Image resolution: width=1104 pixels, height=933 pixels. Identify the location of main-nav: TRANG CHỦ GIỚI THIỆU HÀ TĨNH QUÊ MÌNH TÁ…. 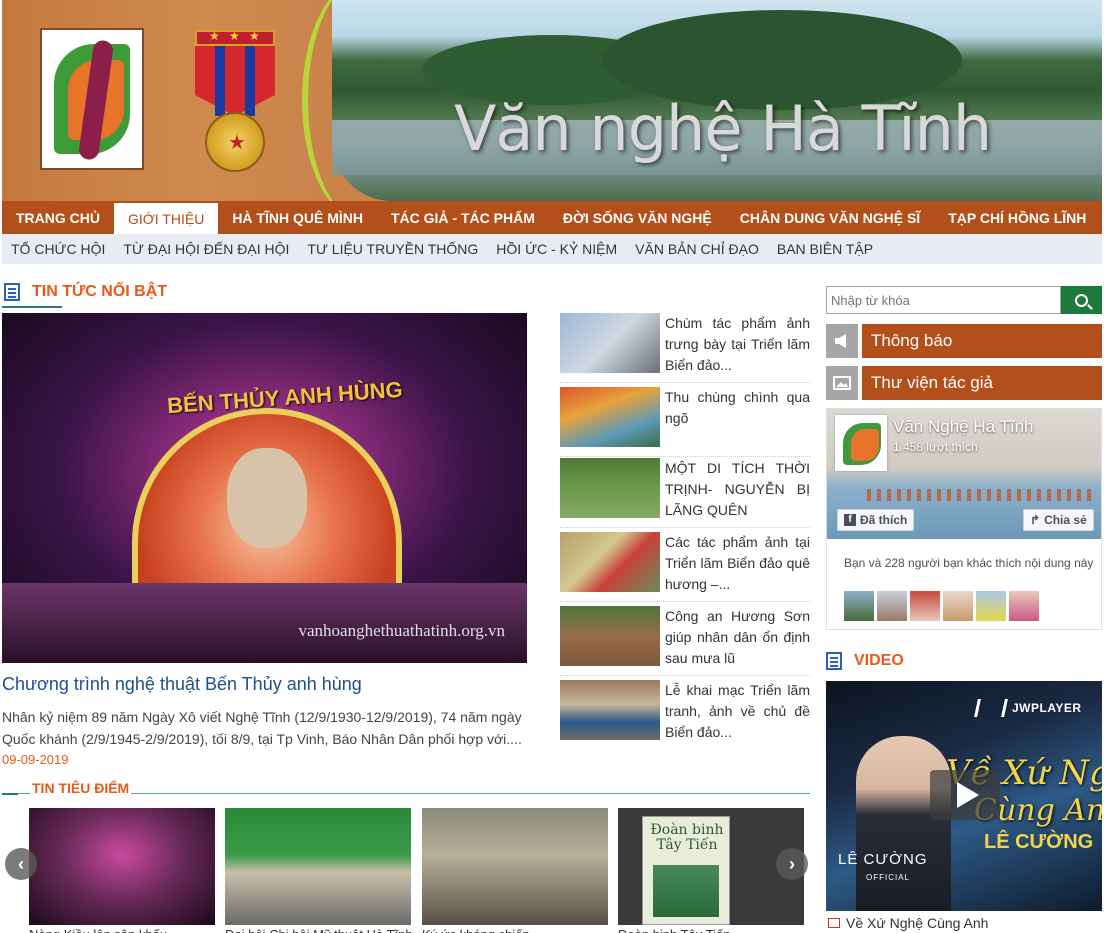
(552, 217).